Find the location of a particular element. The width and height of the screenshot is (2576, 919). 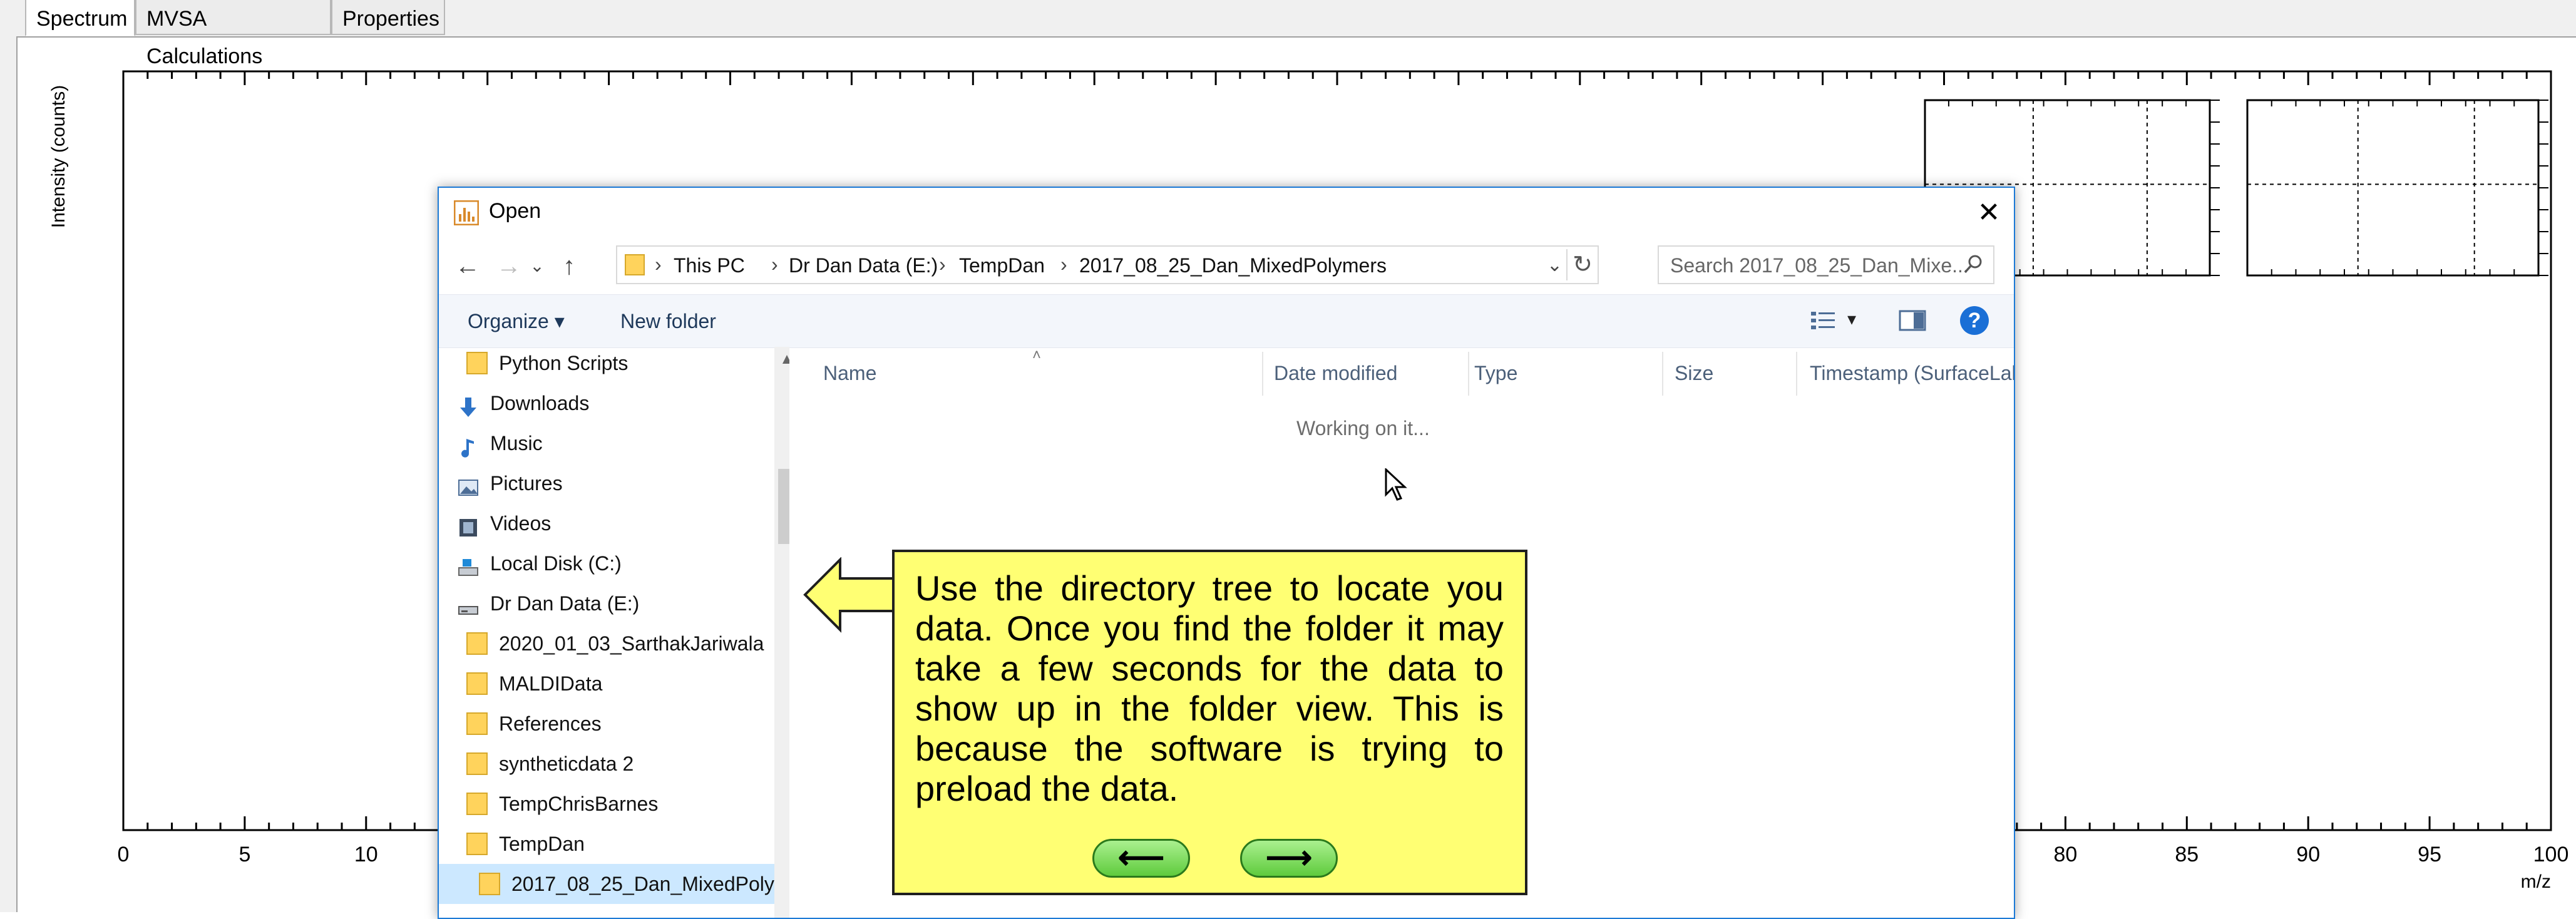

videos-icon is located at coordinates (468, 524).